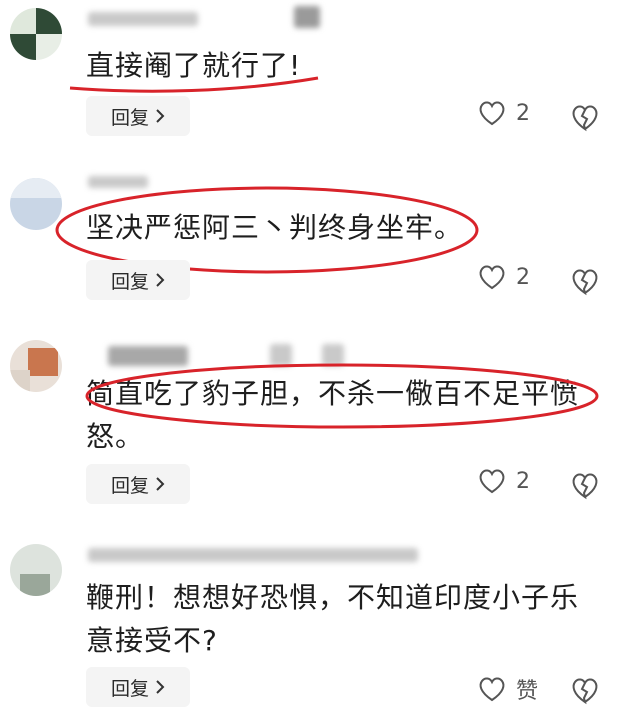 Image resolution: width=640 pixels, height=707 pixels. I want to click on comment-text: 鞭刑！想想好恐惧，不知道印度小子乐意接受不?, so click(333, 619).